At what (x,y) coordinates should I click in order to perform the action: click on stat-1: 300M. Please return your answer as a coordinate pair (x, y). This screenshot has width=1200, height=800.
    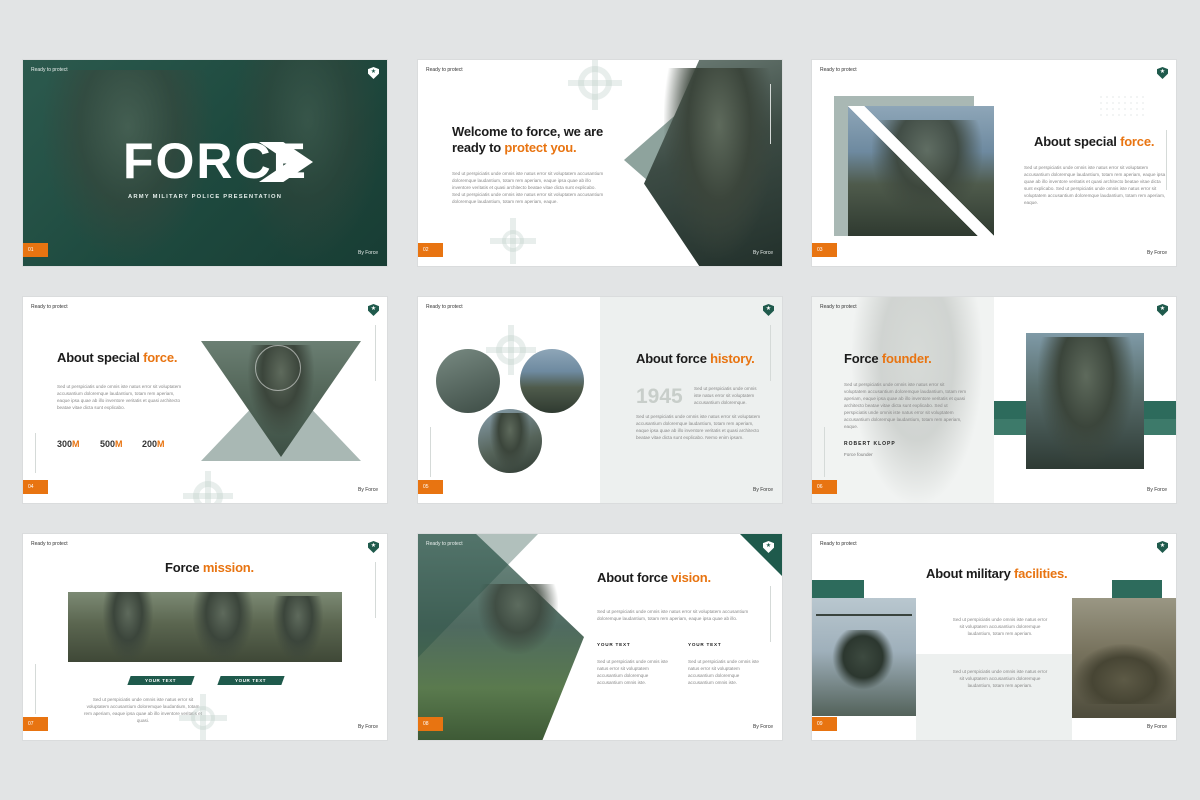
    Looking at the image, I should click on (68, 444).